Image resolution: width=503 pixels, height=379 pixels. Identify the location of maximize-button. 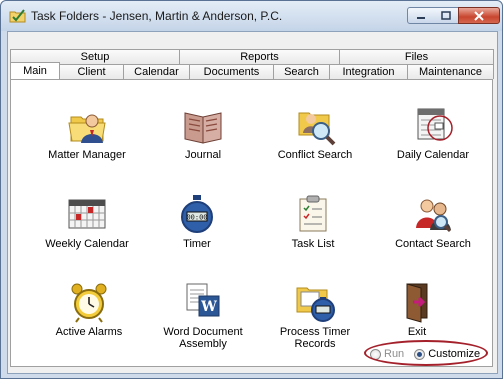
(446, 15).